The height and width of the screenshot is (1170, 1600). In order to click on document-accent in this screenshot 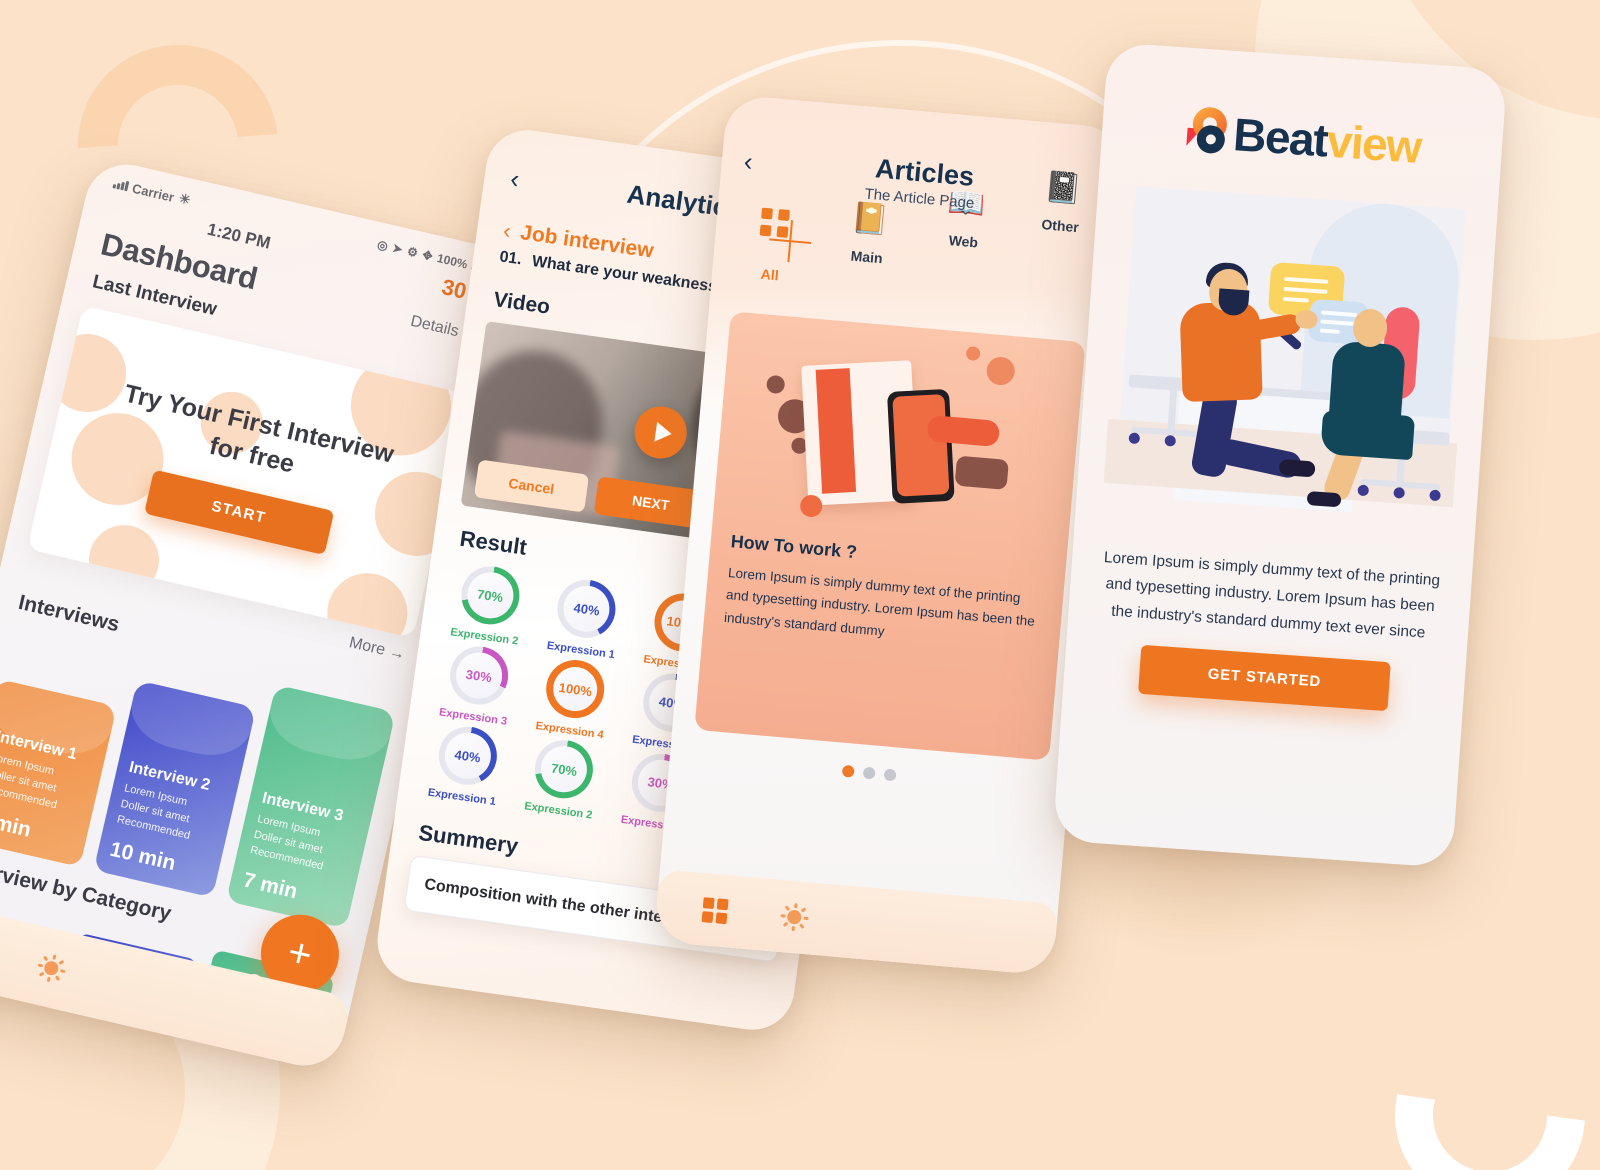, I will do `click(836, 431)`.